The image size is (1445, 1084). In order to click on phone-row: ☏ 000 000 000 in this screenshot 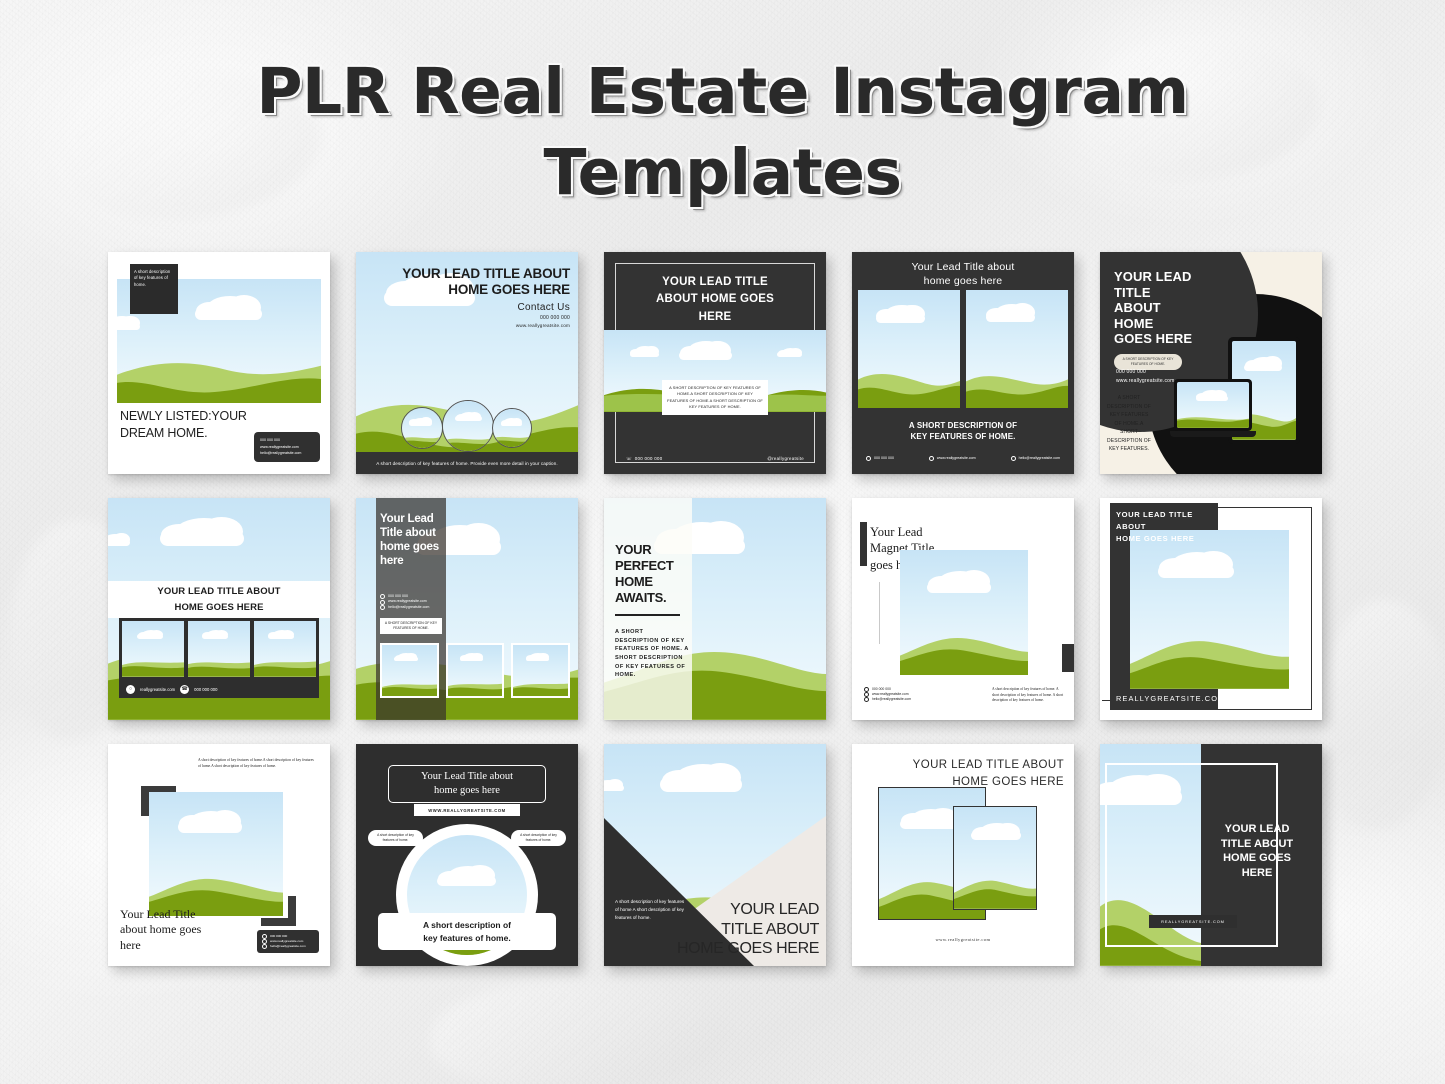, I will do `click(644, 459)`.